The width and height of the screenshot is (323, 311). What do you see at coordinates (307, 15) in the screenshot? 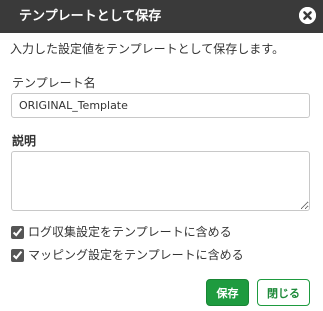
I see `close-icon` at bounding box center [307, 15].